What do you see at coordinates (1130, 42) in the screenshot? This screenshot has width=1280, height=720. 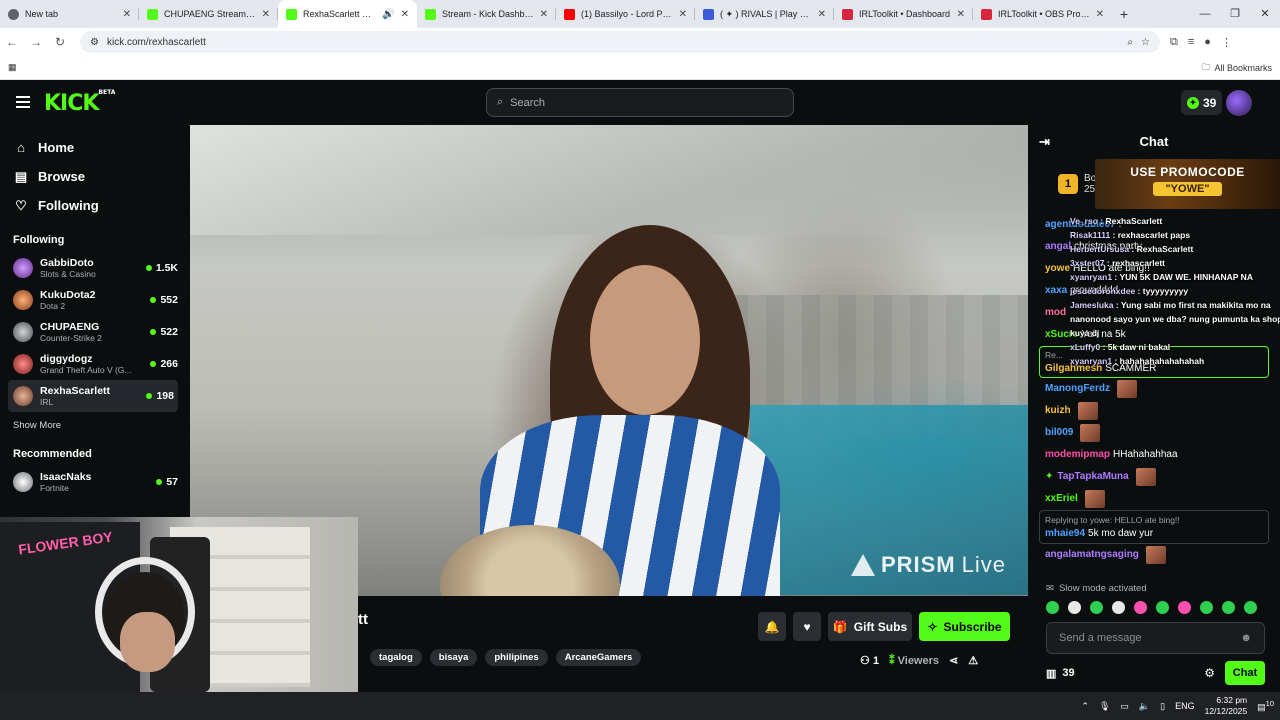 I see `zoom-icon: ⌕` at bounding box center [1130, 42].